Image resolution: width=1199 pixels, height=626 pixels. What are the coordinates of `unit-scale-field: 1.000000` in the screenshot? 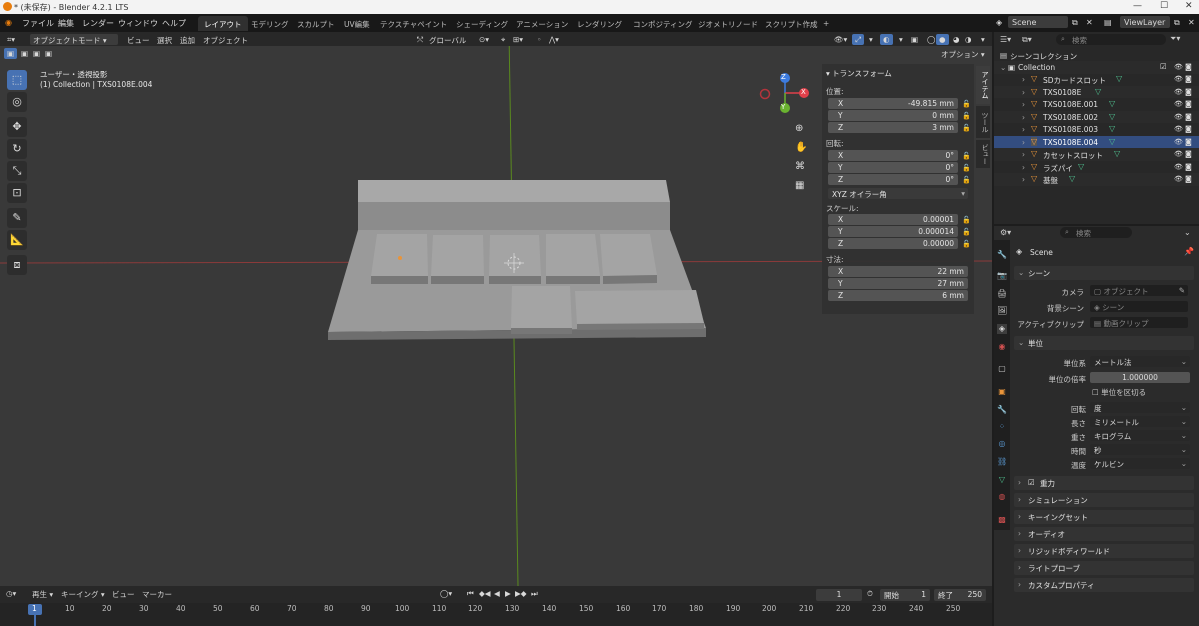 It's located at (1140, 377).